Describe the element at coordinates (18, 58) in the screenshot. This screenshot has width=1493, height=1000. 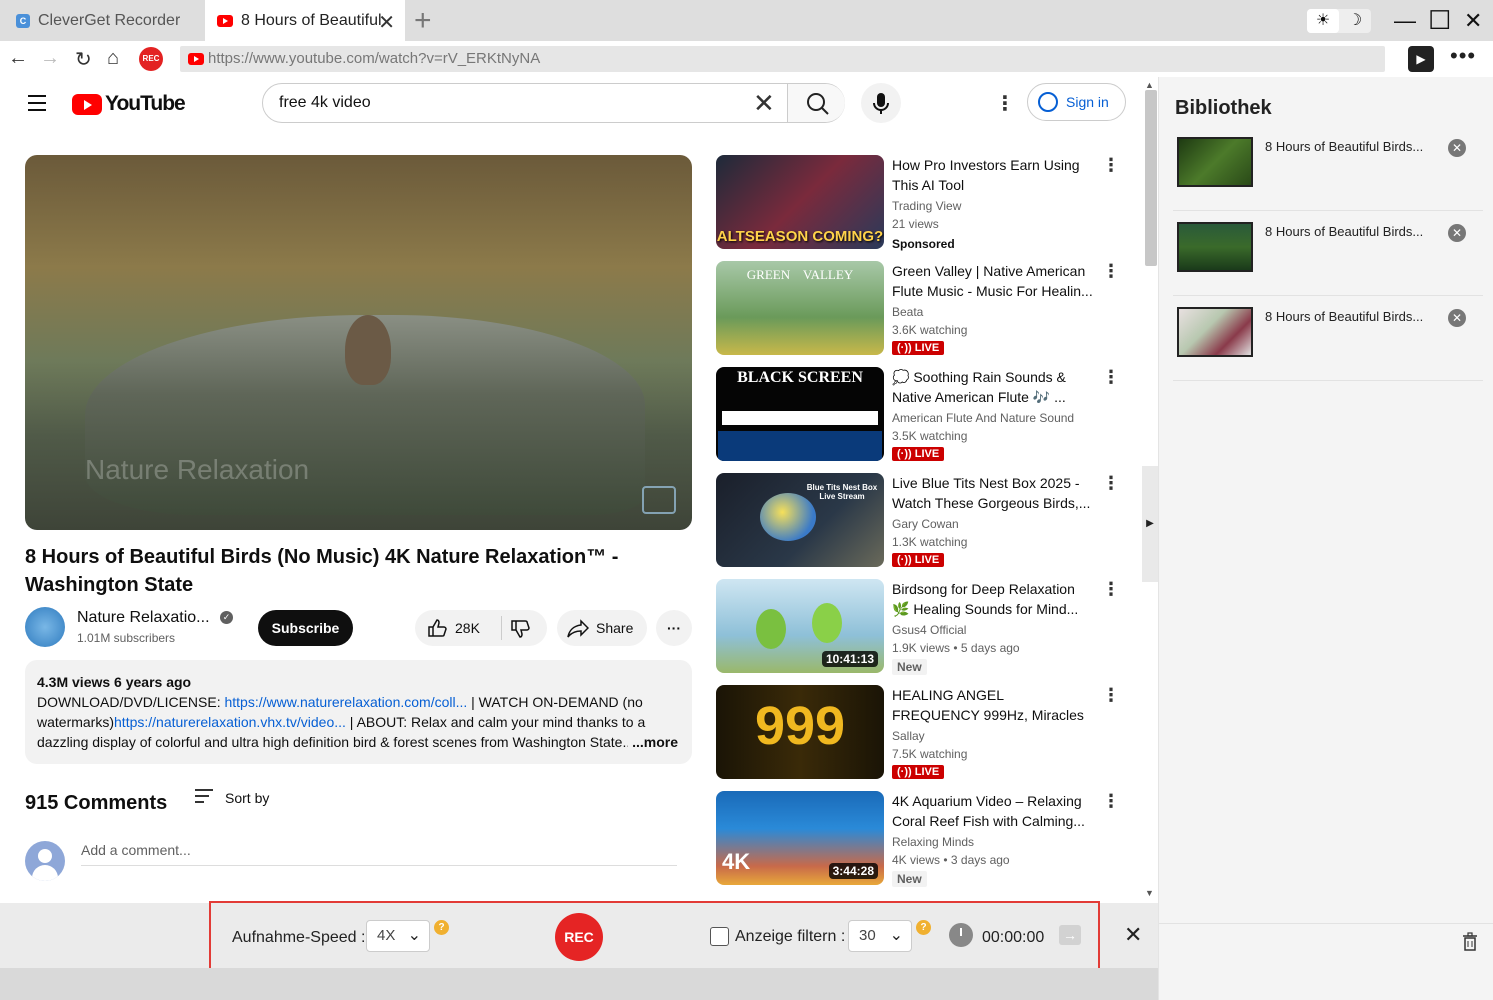
I see `back-arrow-icon: ←` at that location.